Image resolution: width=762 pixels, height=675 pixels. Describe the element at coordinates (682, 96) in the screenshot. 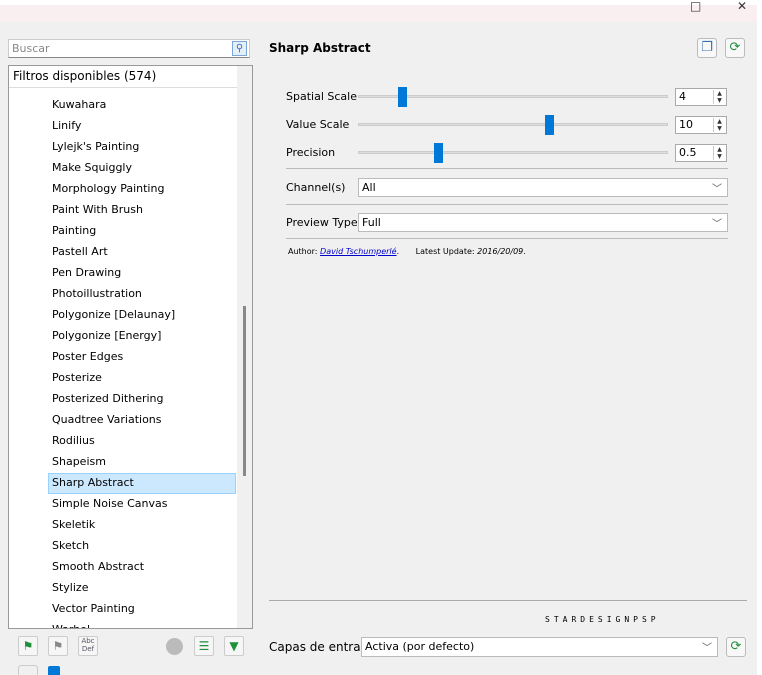

I see `param-value: 4` at that location.